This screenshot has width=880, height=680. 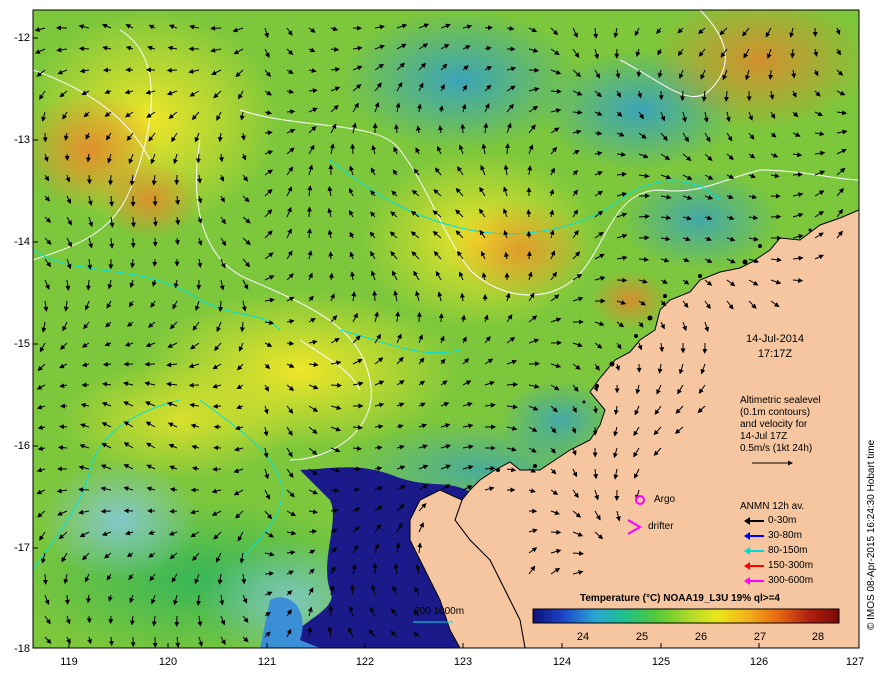 What do you see at coordinates (775, 412) in the screenshot?
I see `annotation-line: (0.1m contours)` at bounding box center [775, 412].